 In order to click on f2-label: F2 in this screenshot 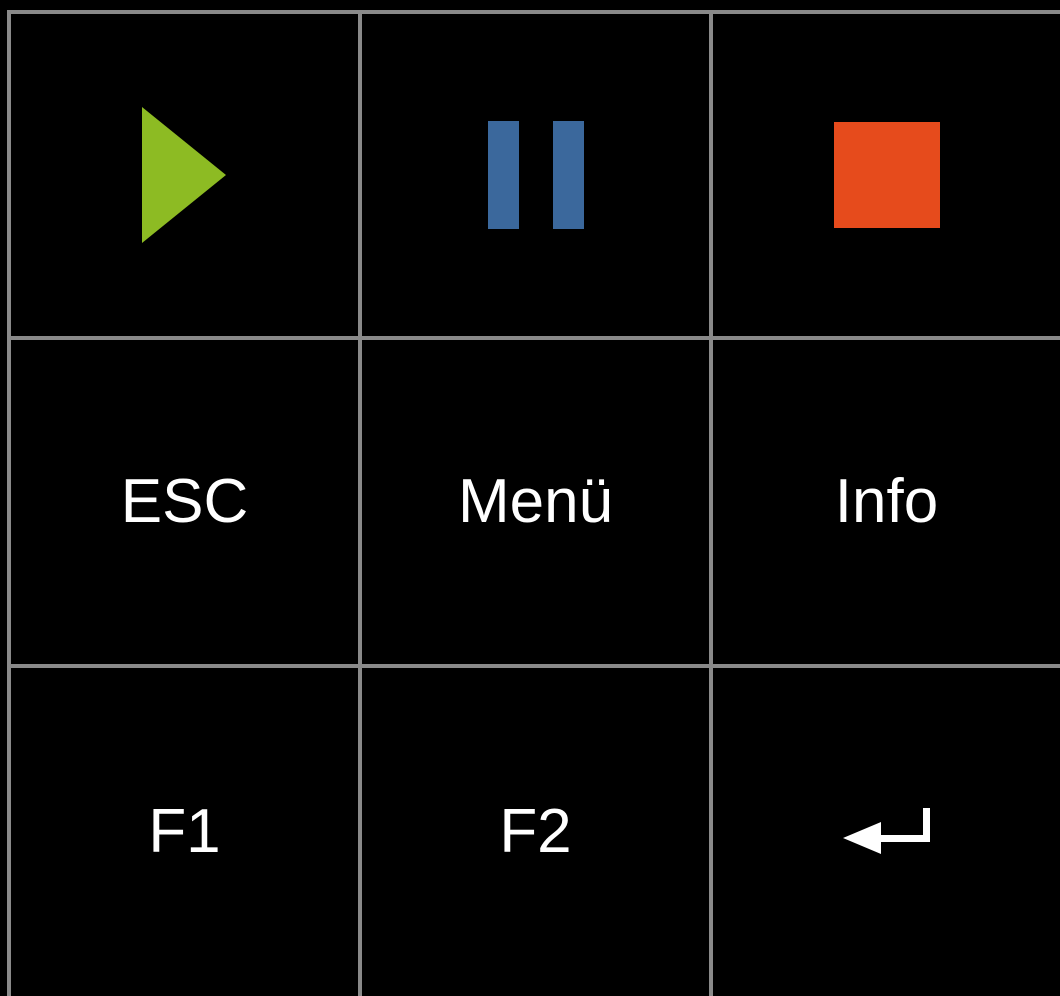, I will do `click(535, 831)`.